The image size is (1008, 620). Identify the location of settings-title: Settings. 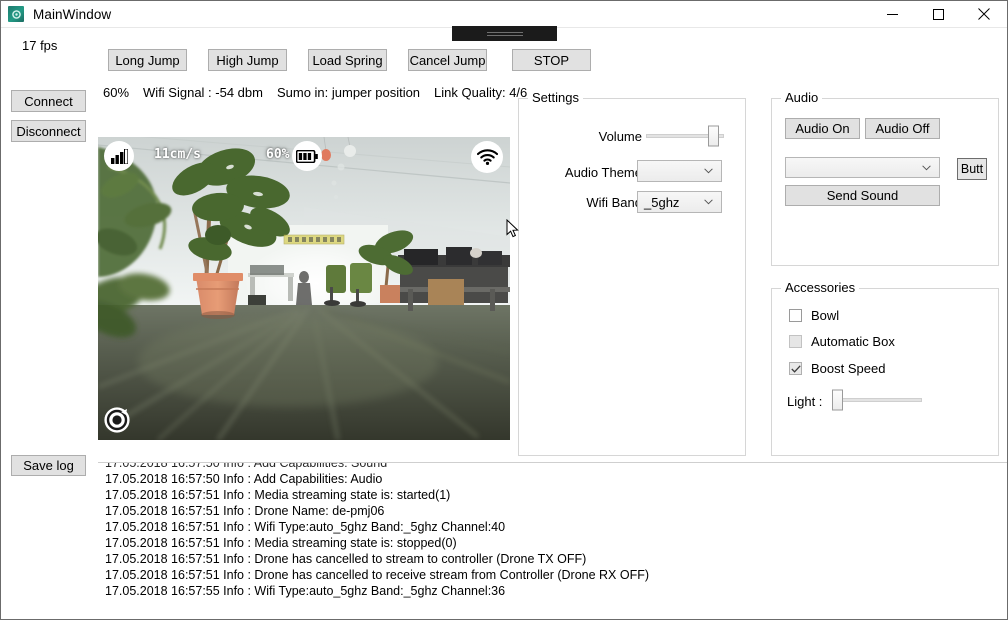
(555, 97).